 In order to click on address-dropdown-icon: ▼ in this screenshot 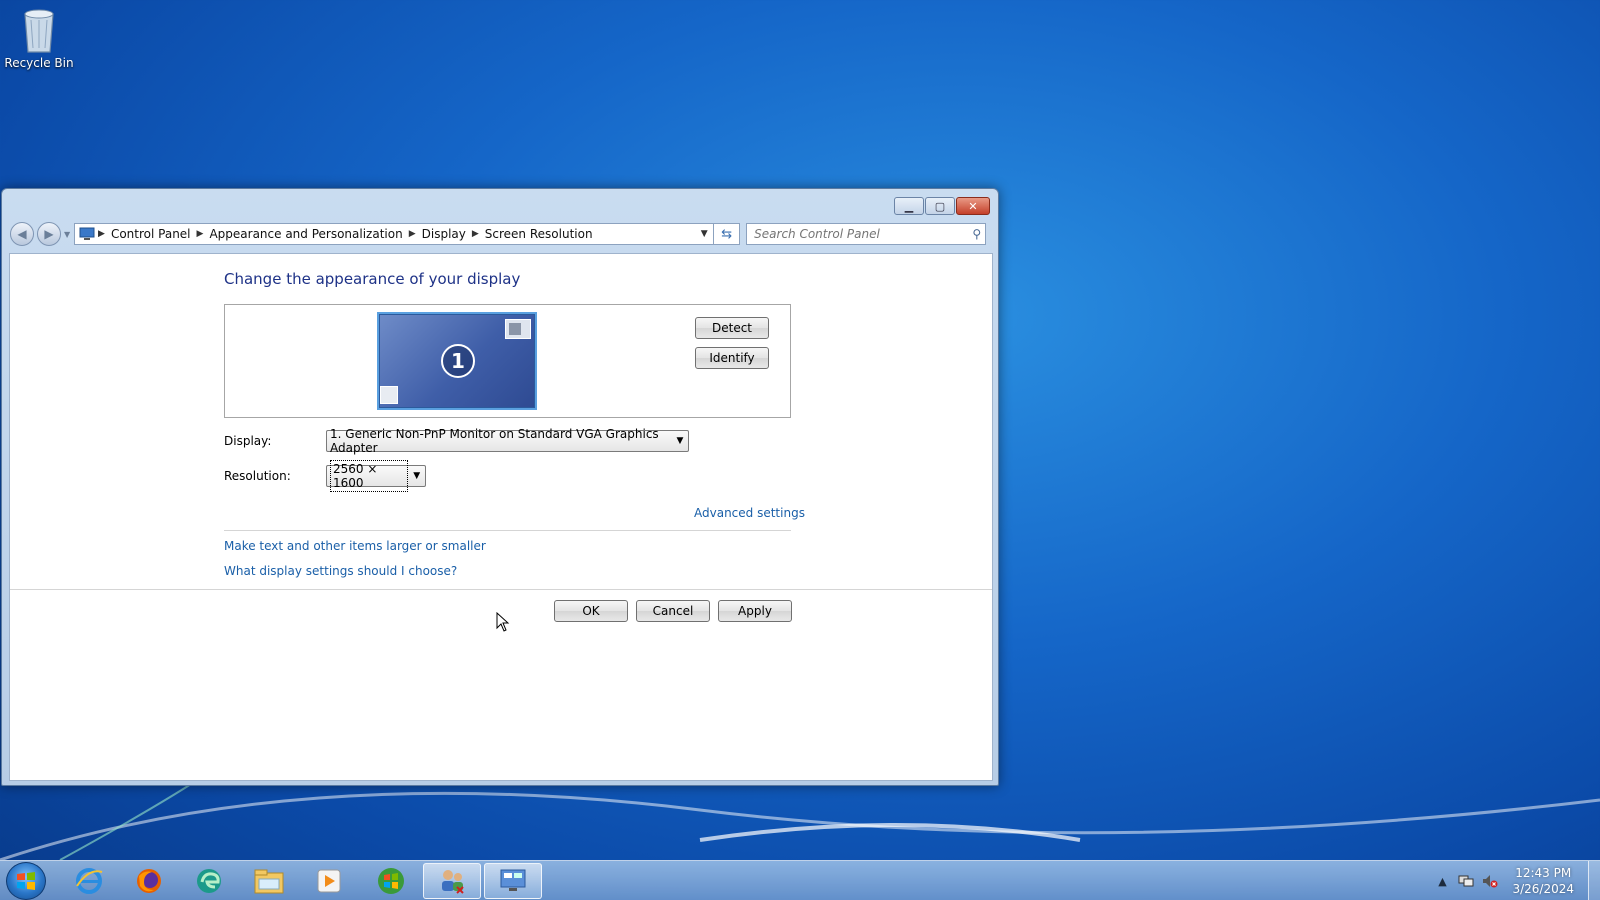, I will do `click(704, 234)`.